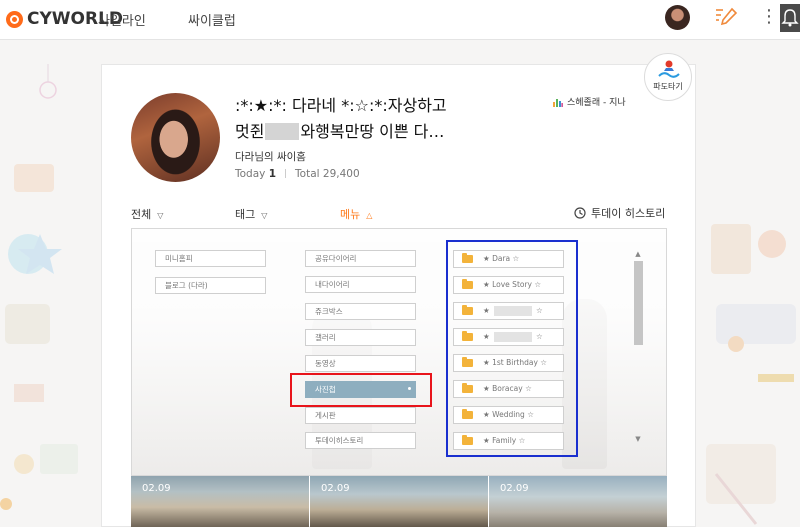 This screenshot has width=800, height=527. What do you see at coordinates (361, 390) in the screenshot?
I see `highlight-box-red` at bounding box center [361, 390].